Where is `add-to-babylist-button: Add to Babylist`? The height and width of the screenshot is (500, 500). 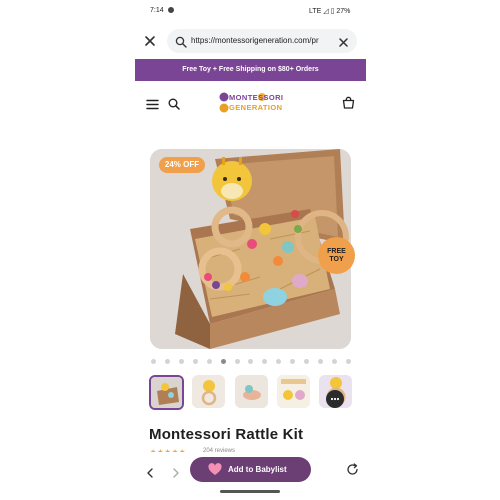
add-to-babylist-button: Add to Babylist is located at coordinates (250, 469).